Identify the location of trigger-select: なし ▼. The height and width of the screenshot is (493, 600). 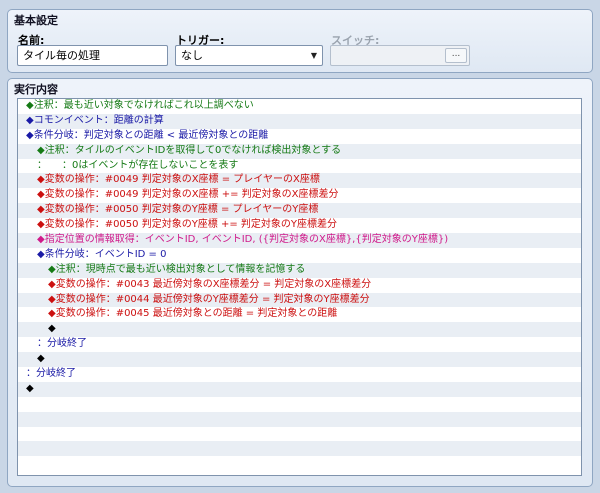
(249, 55).